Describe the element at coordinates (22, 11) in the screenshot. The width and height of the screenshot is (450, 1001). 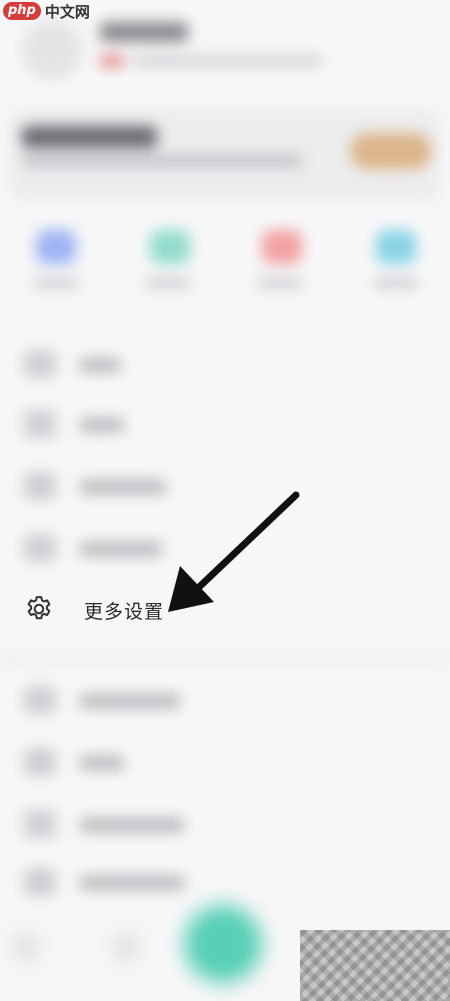
I see `watermark-logo: php` at that location.